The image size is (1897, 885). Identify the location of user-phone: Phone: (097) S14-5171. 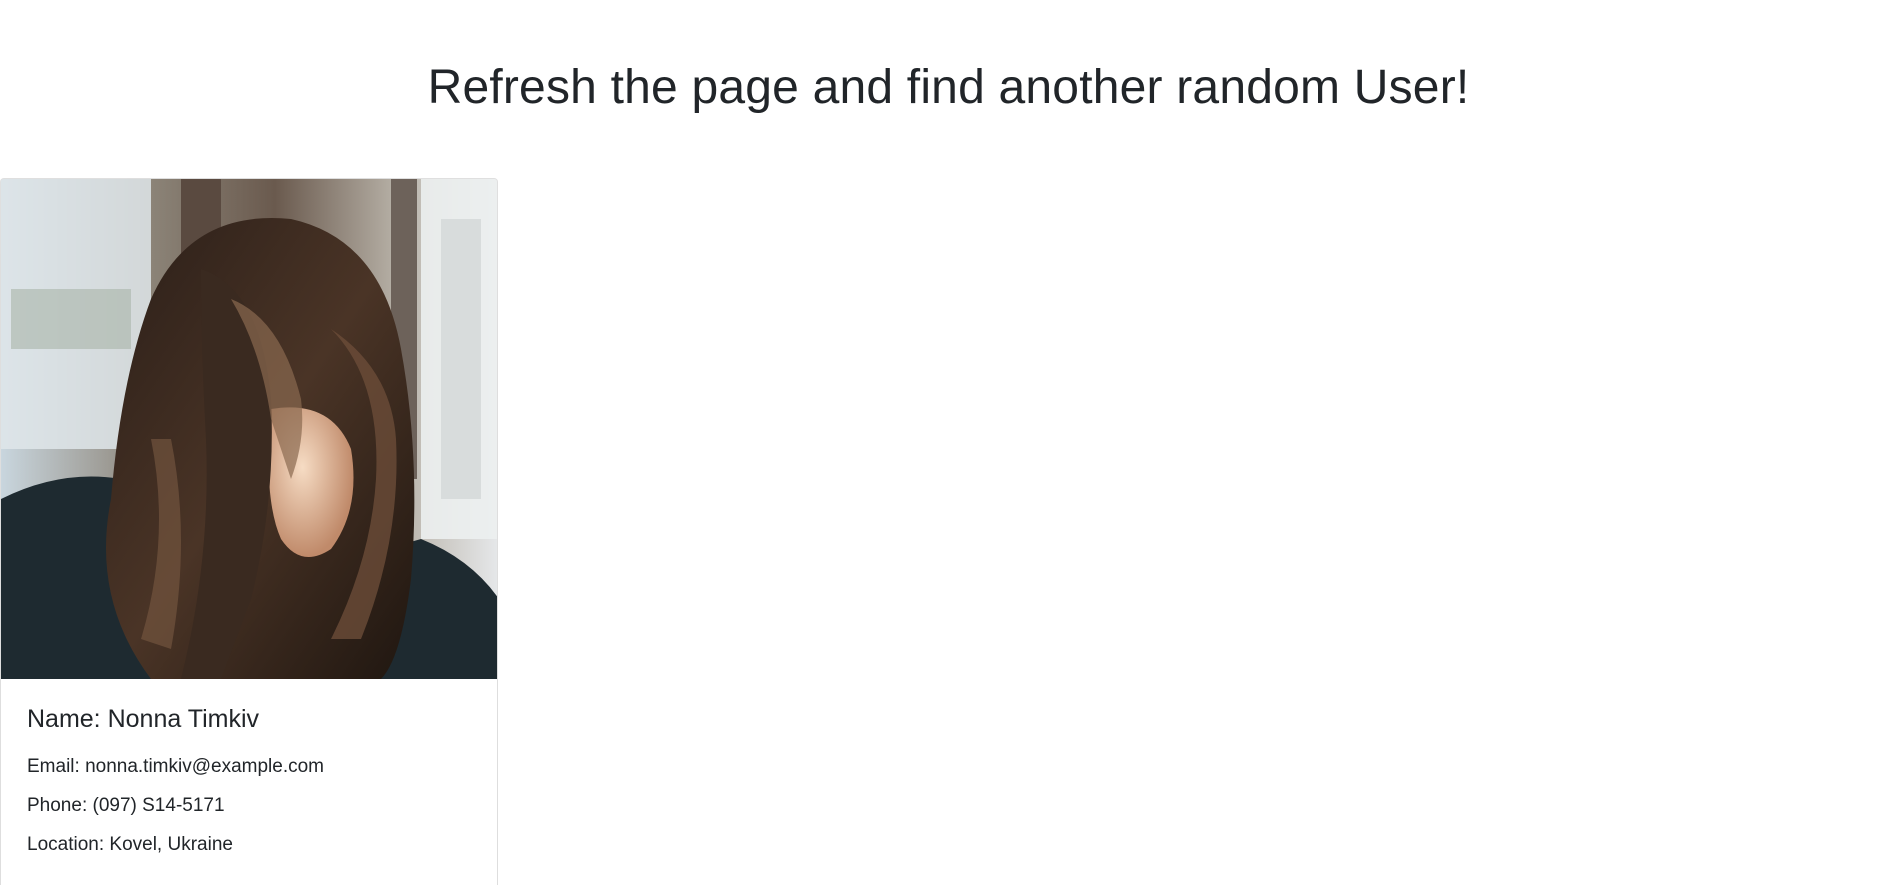
(126, 805).